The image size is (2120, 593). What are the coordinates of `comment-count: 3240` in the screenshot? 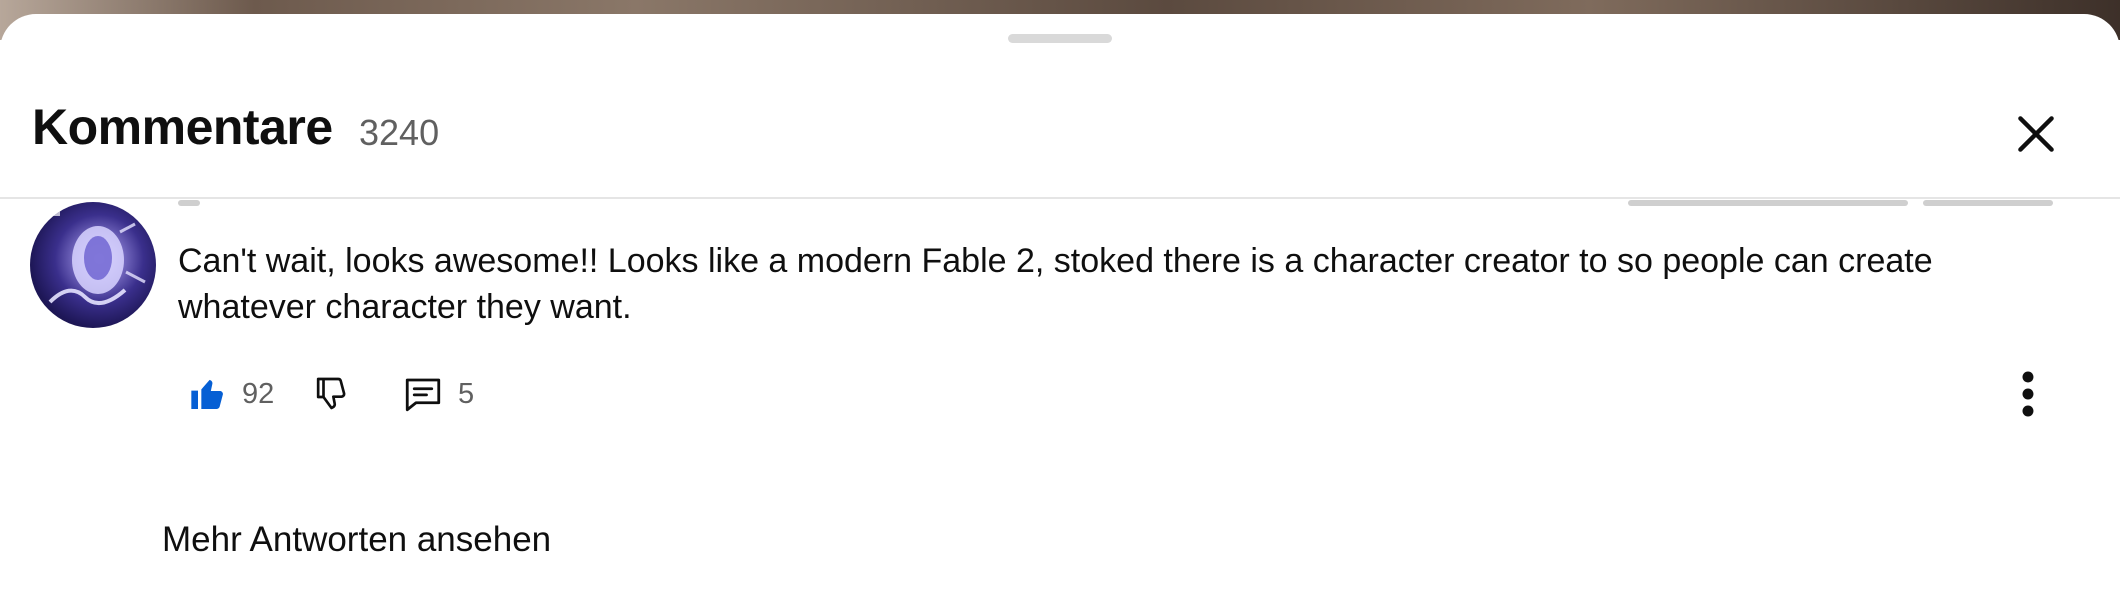 It's located at (399, 132).